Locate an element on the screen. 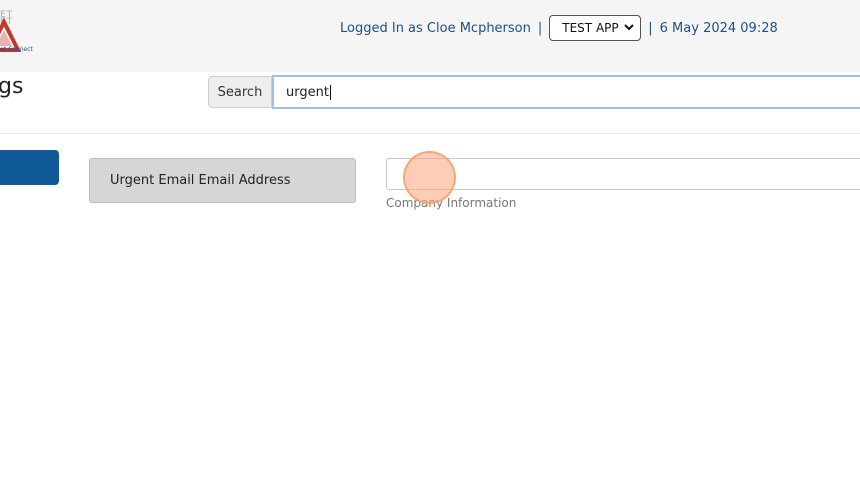 This screenshot has width=860, height=480. click-indicator is located at coordinates (429, 177).